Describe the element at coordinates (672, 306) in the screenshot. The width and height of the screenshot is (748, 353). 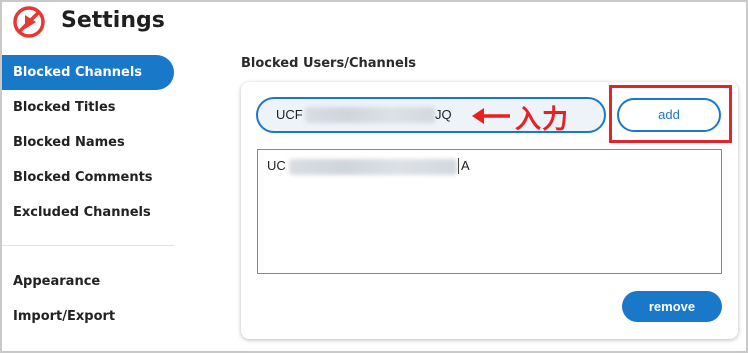
I see `remove-button: remove` at that location.